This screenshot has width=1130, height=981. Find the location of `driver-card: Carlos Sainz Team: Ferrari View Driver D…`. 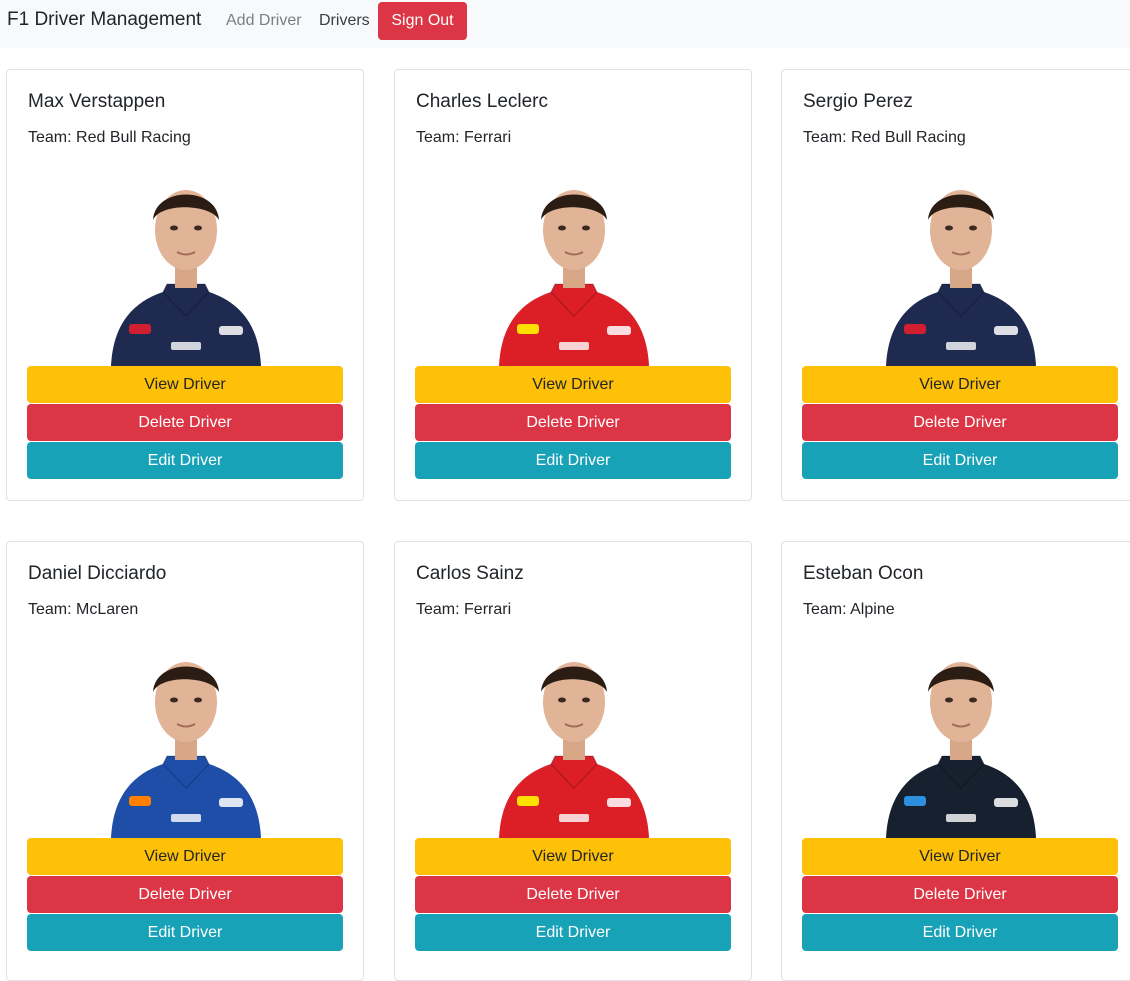

driver-card: Carlos Sainz Team: Ferrari View Driver D… is located at coordinates (573, 761).